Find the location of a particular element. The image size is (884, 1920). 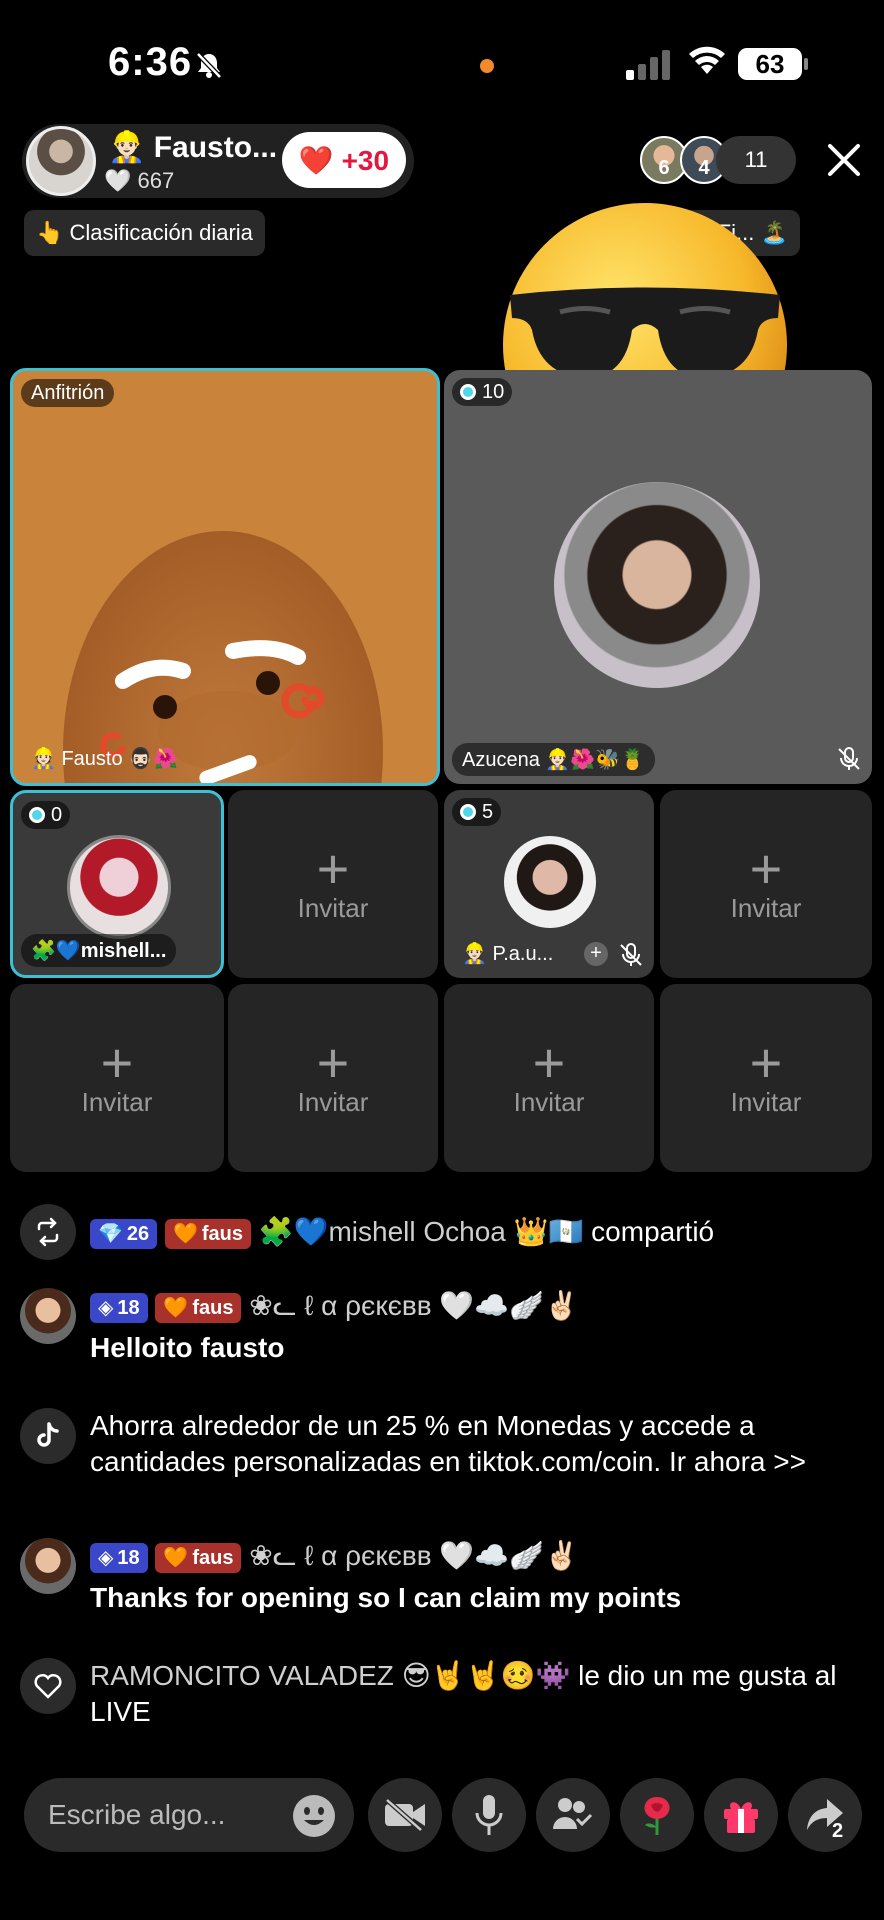

repost-icon is located at coordinates (48, 1232).